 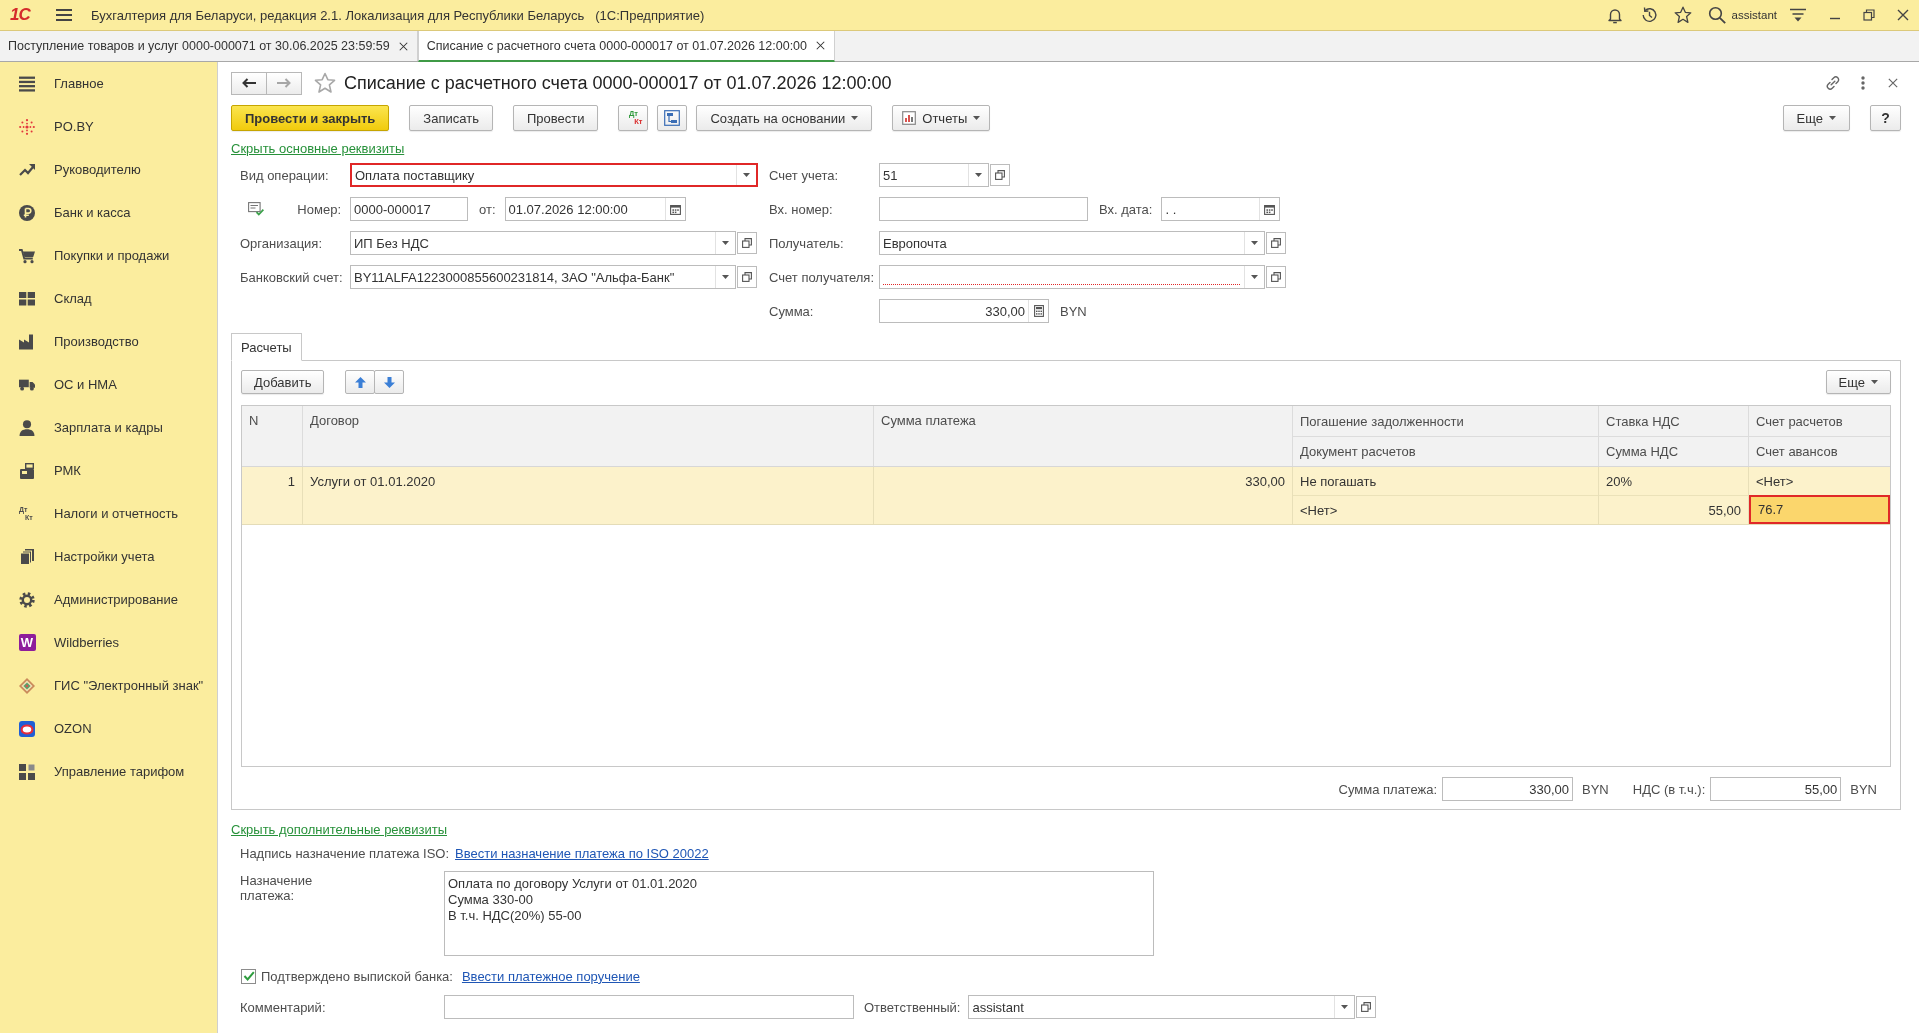 I want to click on table-cell-text: <Нет>, so click(x=1775, y=481).